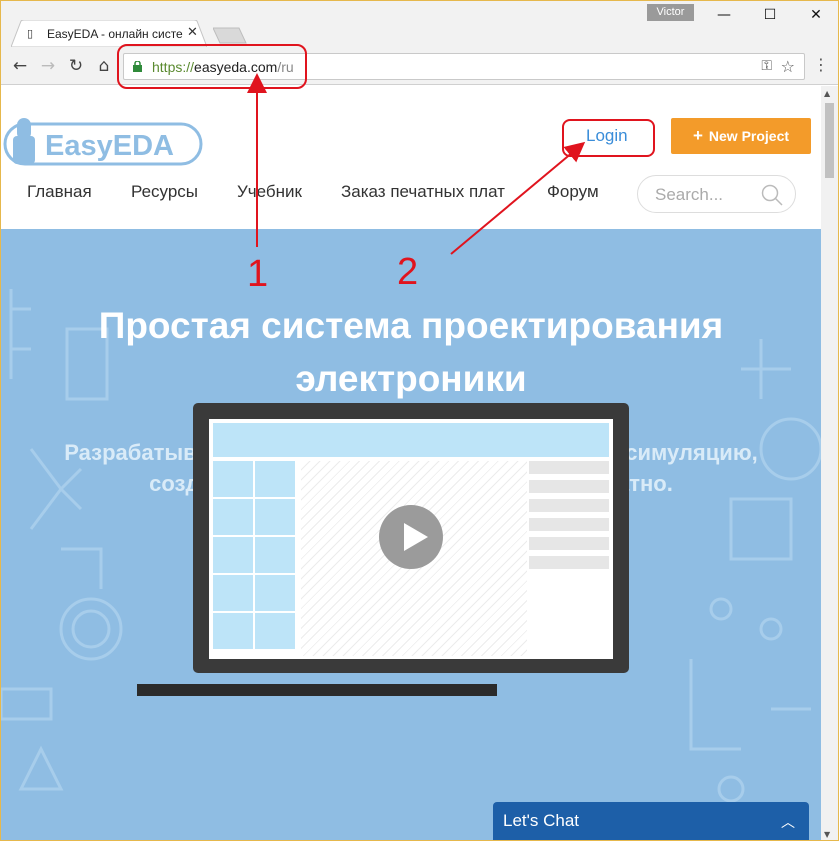 The image size is (839, 841). I want to click on browser-toolbar: ← → ↻ ⌂ https://easyeda.com/ru ⚿ ☆ ⋮, so click(419, 66).